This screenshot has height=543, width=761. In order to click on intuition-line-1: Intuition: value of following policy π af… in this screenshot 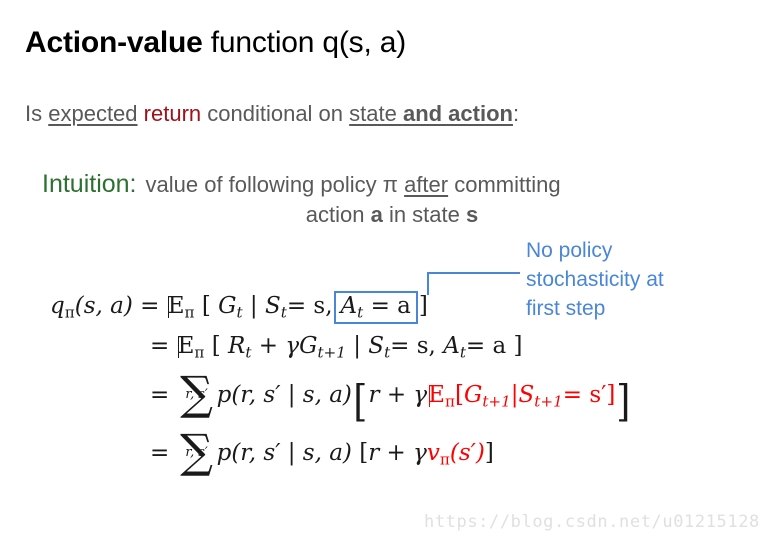, I will do `click(392, 184)`.